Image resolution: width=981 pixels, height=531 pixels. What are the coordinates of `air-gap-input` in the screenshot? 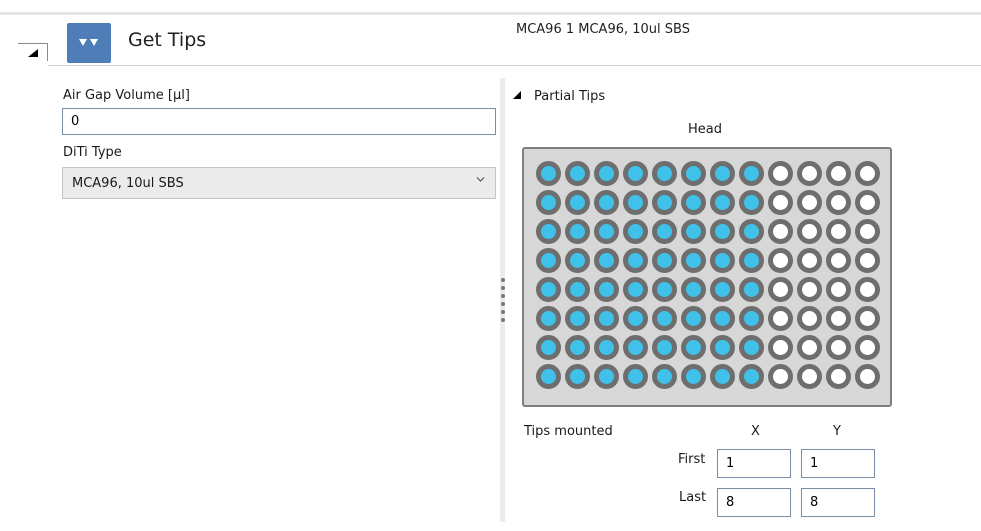 It's located at (279, 121).